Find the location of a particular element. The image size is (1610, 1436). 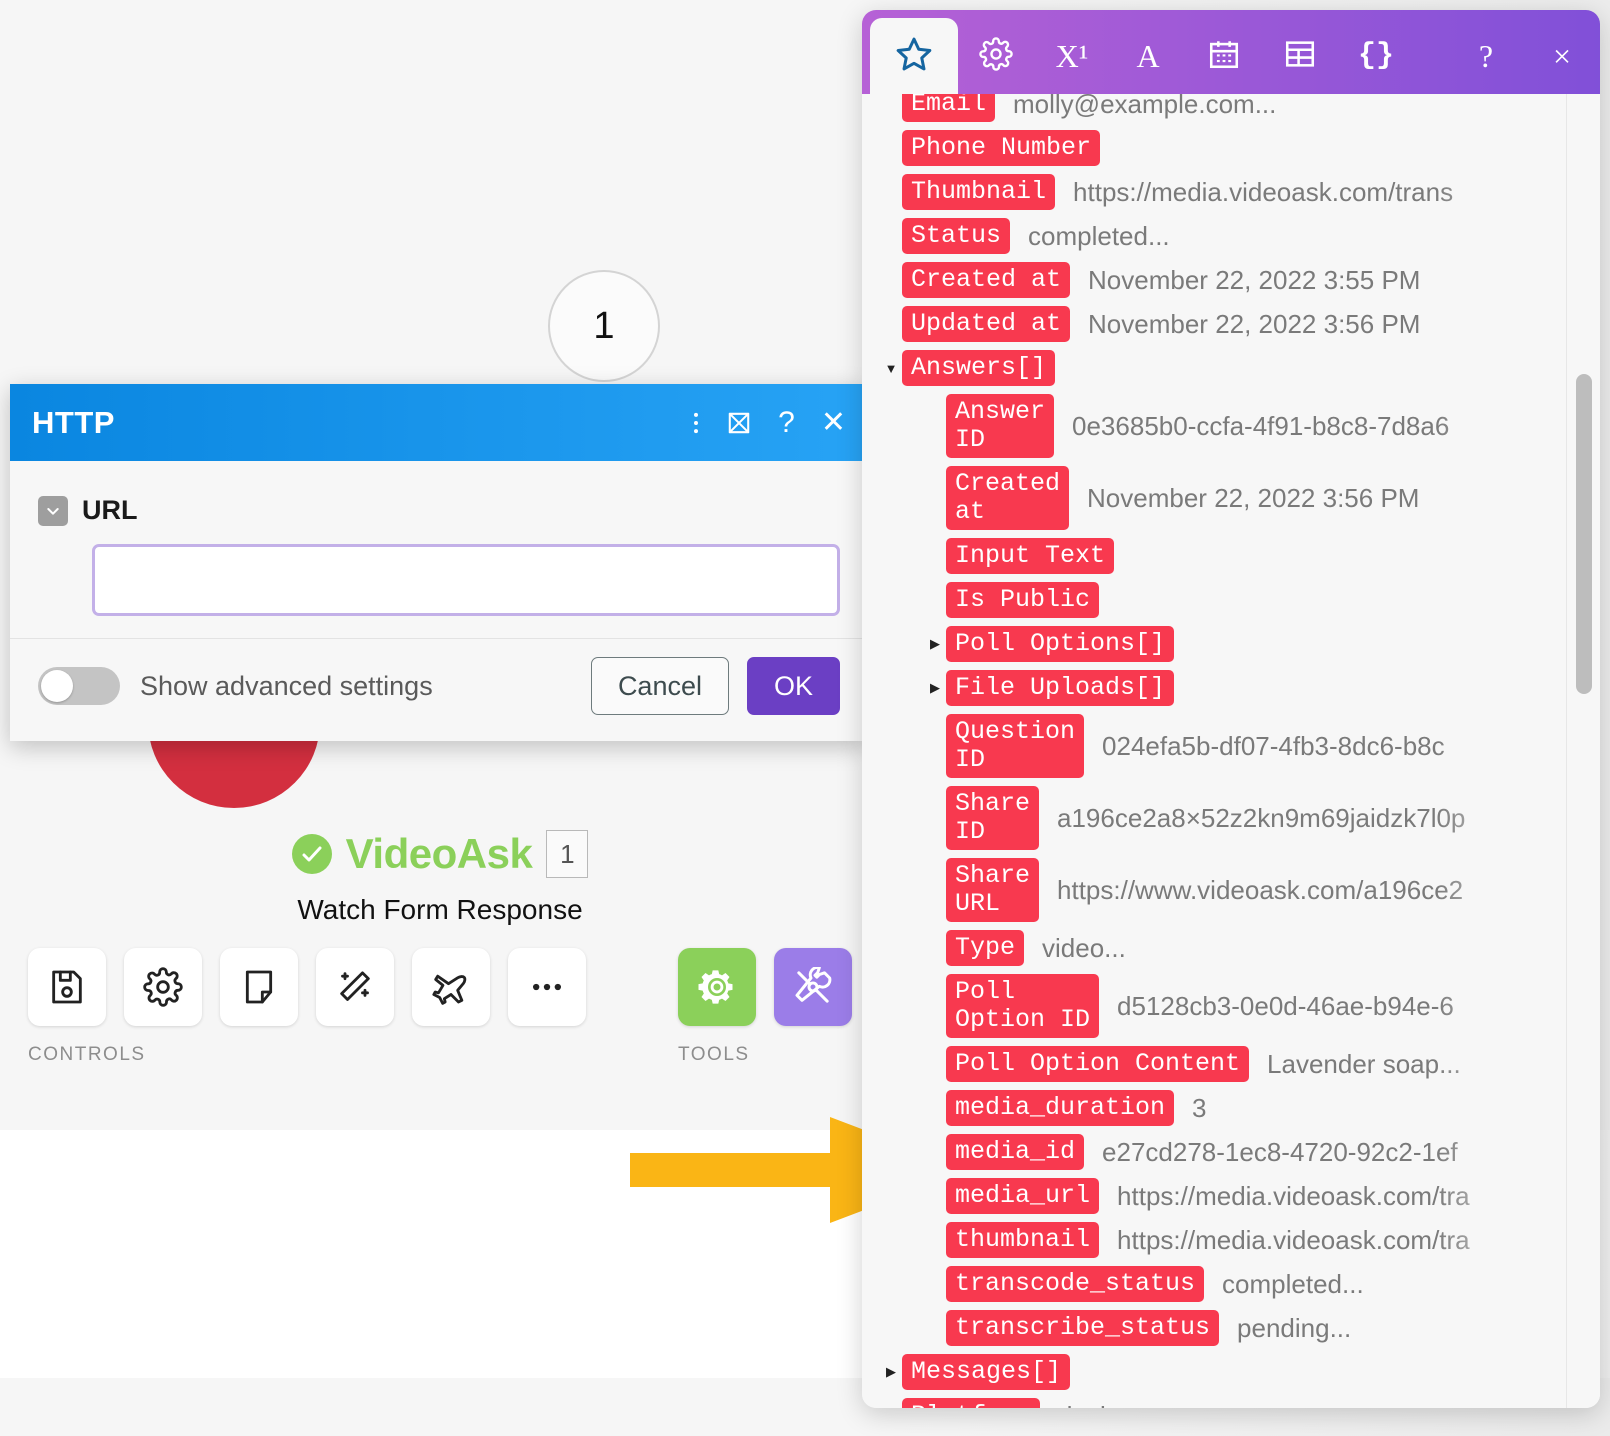

more-ellipsis-icon is located at coordinates (547, 987).